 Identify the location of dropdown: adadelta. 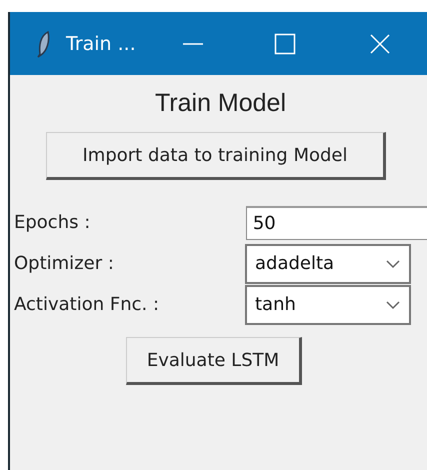
(328, 264).